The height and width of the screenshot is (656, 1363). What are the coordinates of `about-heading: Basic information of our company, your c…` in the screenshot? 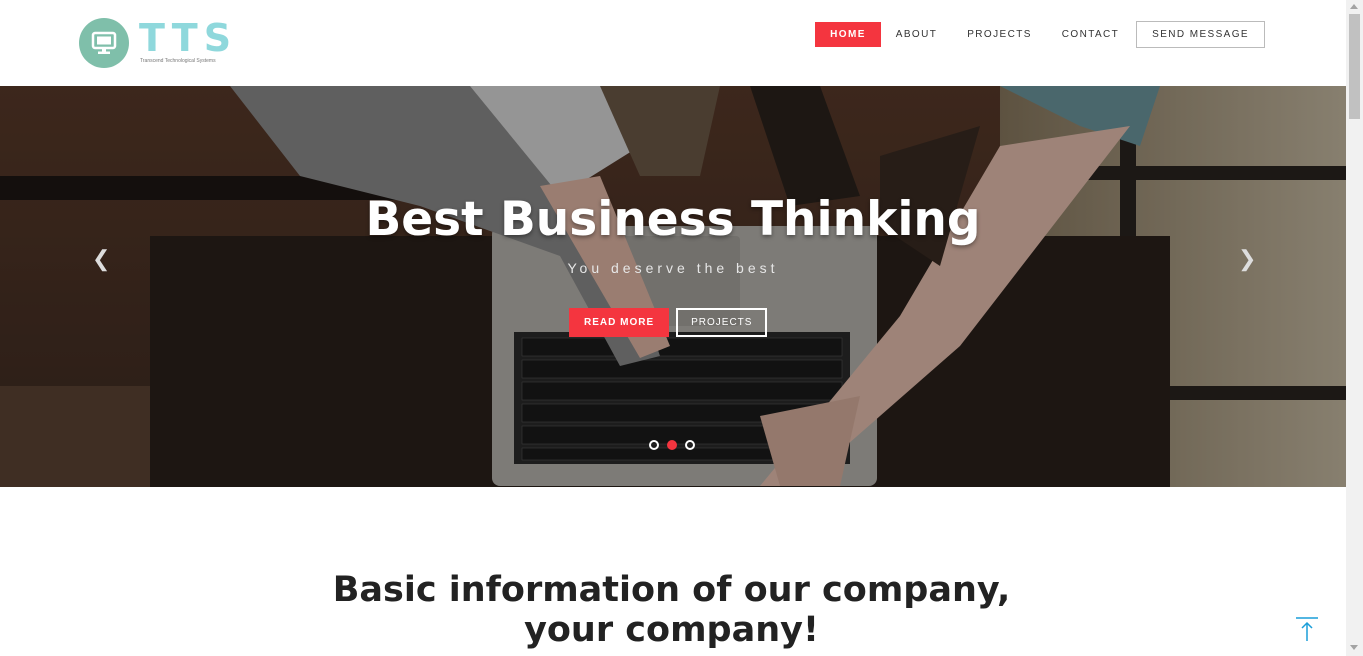 It's located at (671, 610).